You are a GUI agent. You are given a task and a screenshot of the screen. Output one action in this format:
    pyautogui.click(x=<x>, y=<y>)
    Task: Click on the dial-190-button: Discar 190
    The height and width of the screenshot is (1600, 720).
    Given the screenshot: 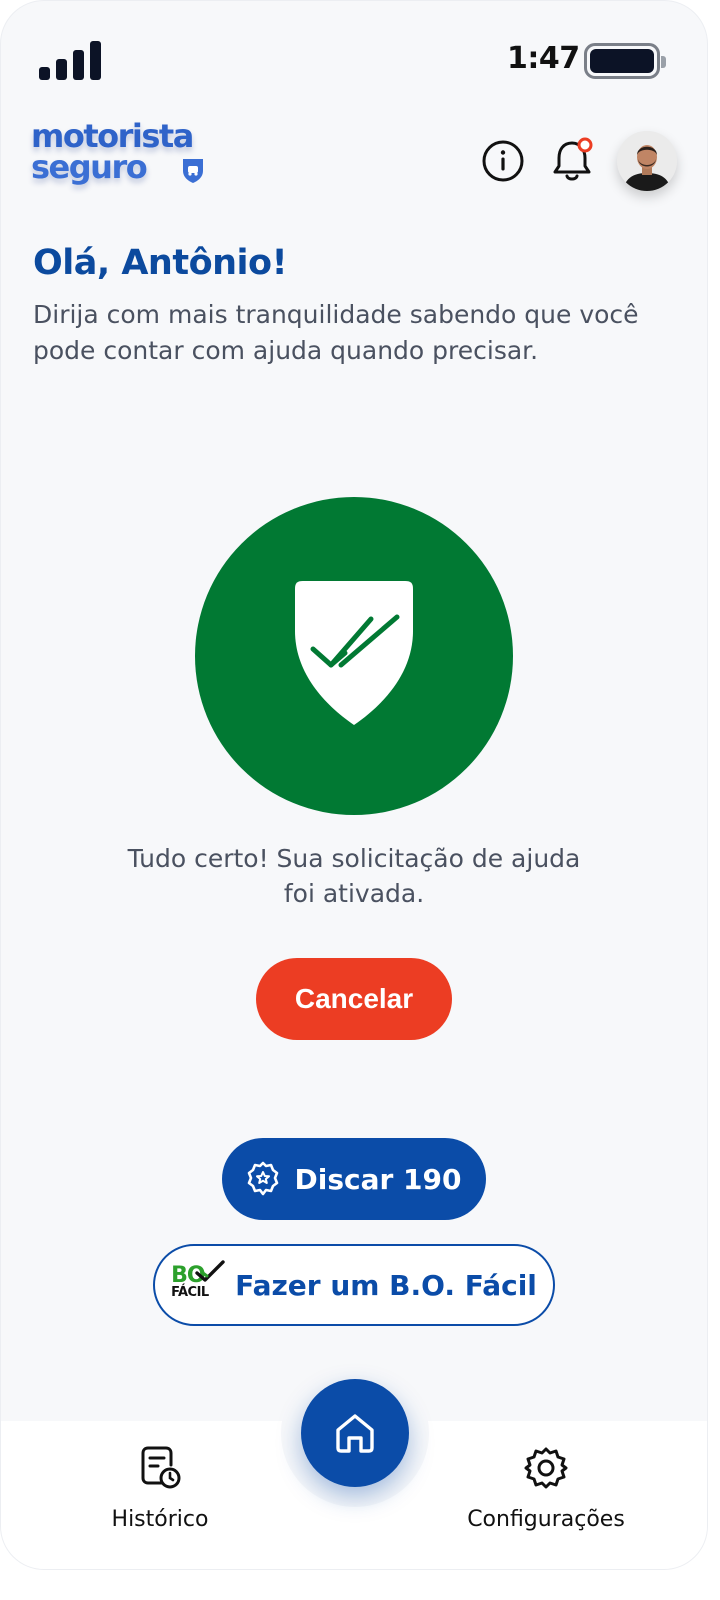 What is the action you would take?
    pyautogui.click(x=354, y=1179)
    